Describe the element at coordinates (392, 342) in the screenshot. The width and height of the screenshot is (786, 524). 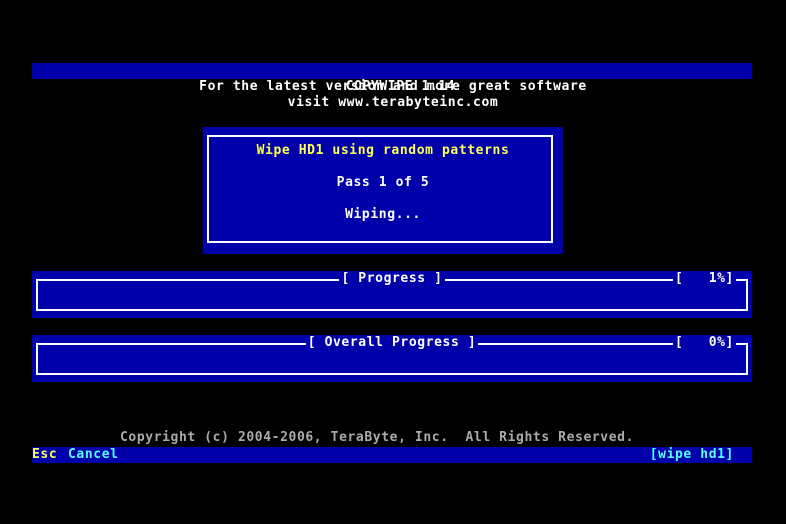
I see `overall-progress-label: [ Overall Progress ]` at that location.